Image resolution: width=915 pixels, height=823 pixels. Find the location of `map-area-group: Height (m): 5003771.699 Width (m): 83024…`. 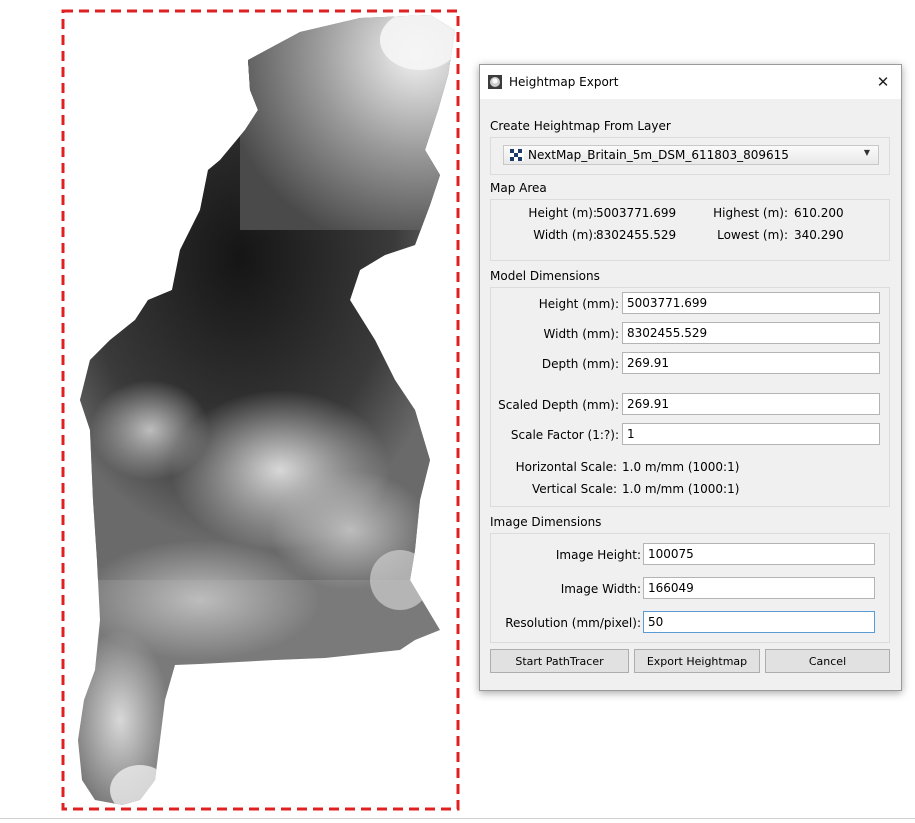

map-area-group: Height (m): 5003771.699 Width (m): 83024… is located at coordinates (690, 230).